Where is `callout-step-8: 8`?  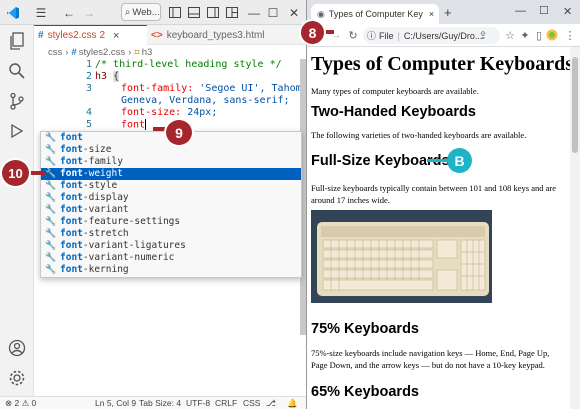 callout-step-8: 8 is located at coordinates (312, 32).